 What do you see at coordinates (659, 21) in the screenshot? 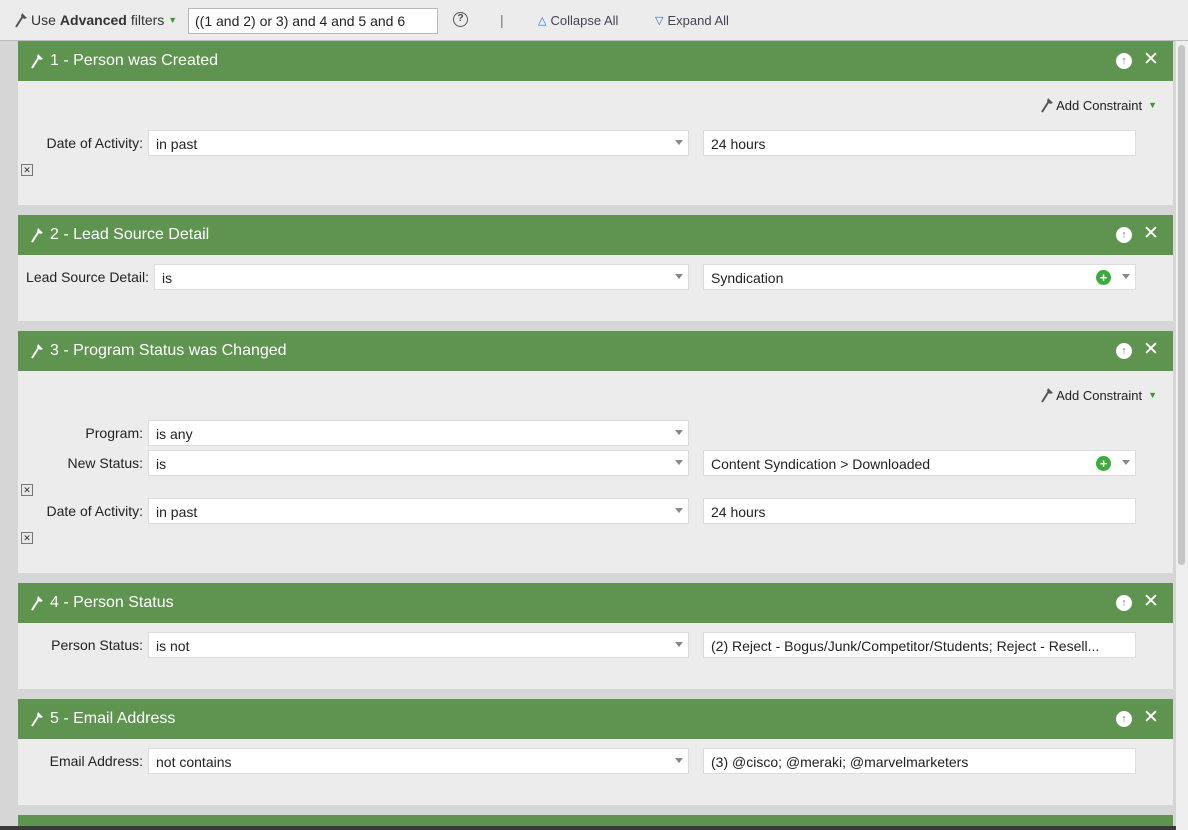
I see `expand-triangle-icon: ▽` at bounding box center [659, 21].